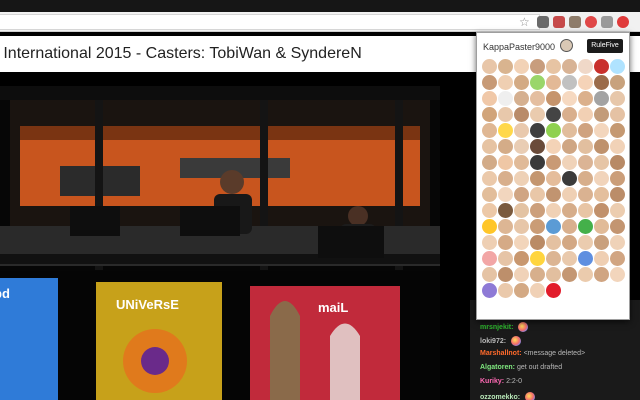 The image size is (640, 400). What do you see at coordinates (502, 353) in the screenshot?
I see `chat-username: Marshallnot:` at bounding box center [502, 353].